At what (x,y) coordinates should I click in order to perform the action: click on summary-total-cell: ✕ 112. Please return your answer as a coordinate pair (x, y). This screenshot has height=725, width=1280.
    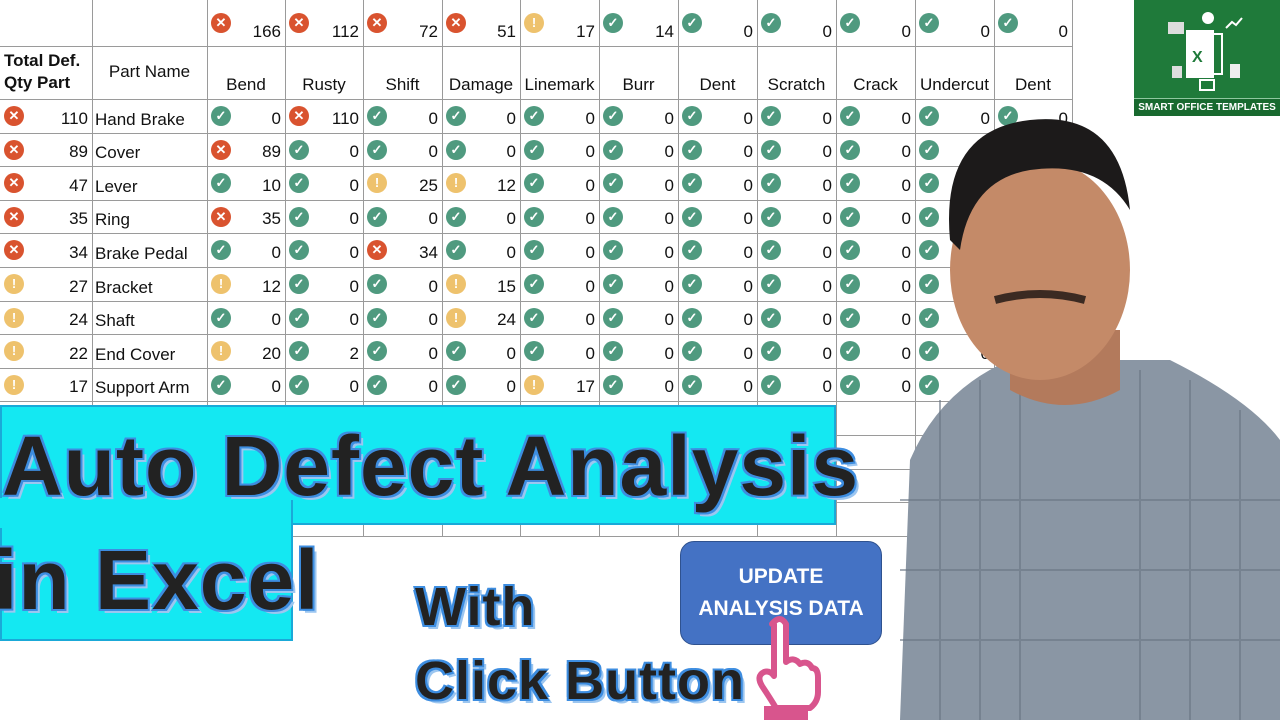
    Looking at the image, I should click on (324, 23).